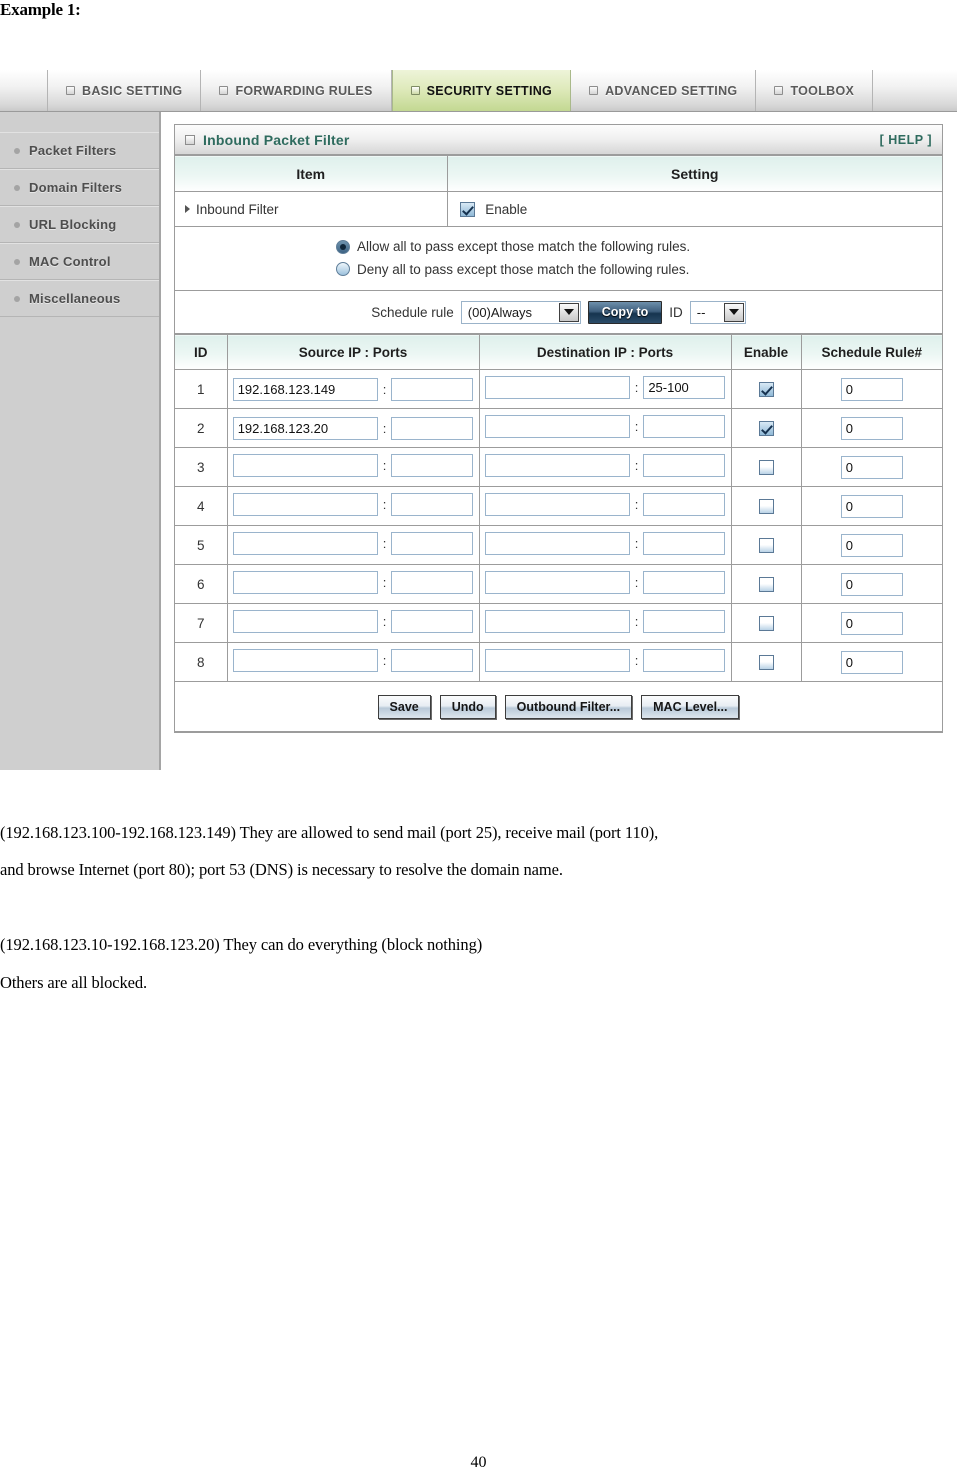  What do you see at coordinates (343, 246) in the screenshot?
I see `radio-allow-icon` at bounding box center [343, 246].